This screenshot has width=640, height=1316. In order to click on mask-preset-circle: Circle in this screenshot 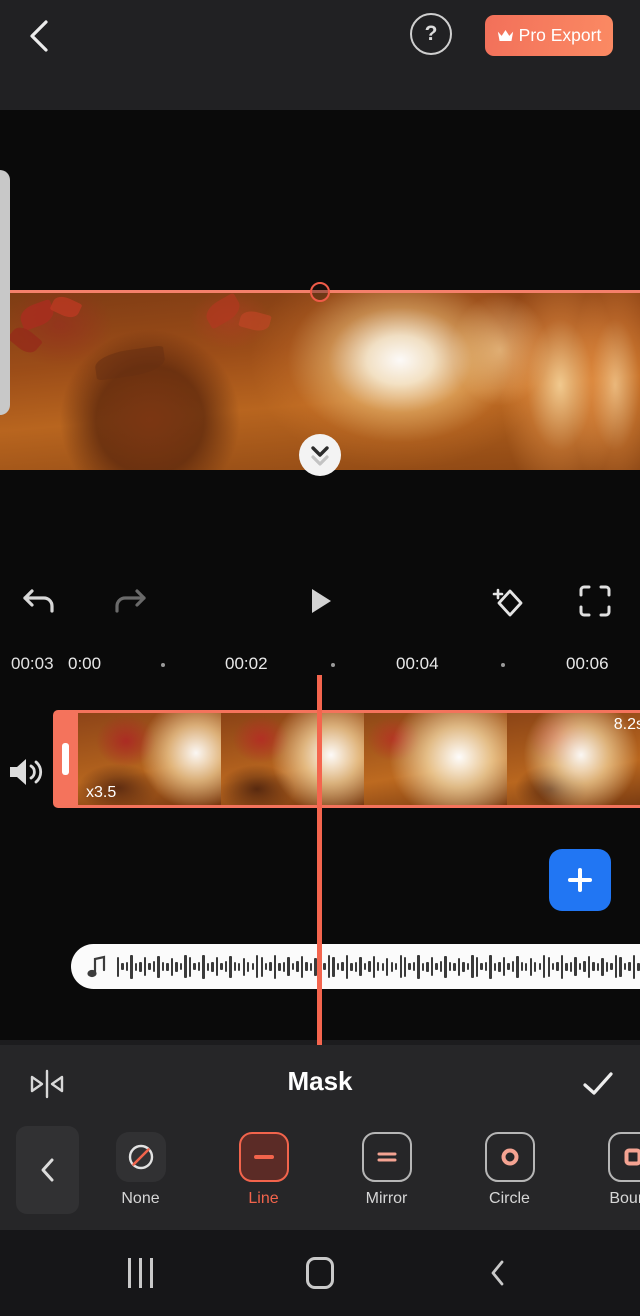, I will do `click(509, 1170)`.